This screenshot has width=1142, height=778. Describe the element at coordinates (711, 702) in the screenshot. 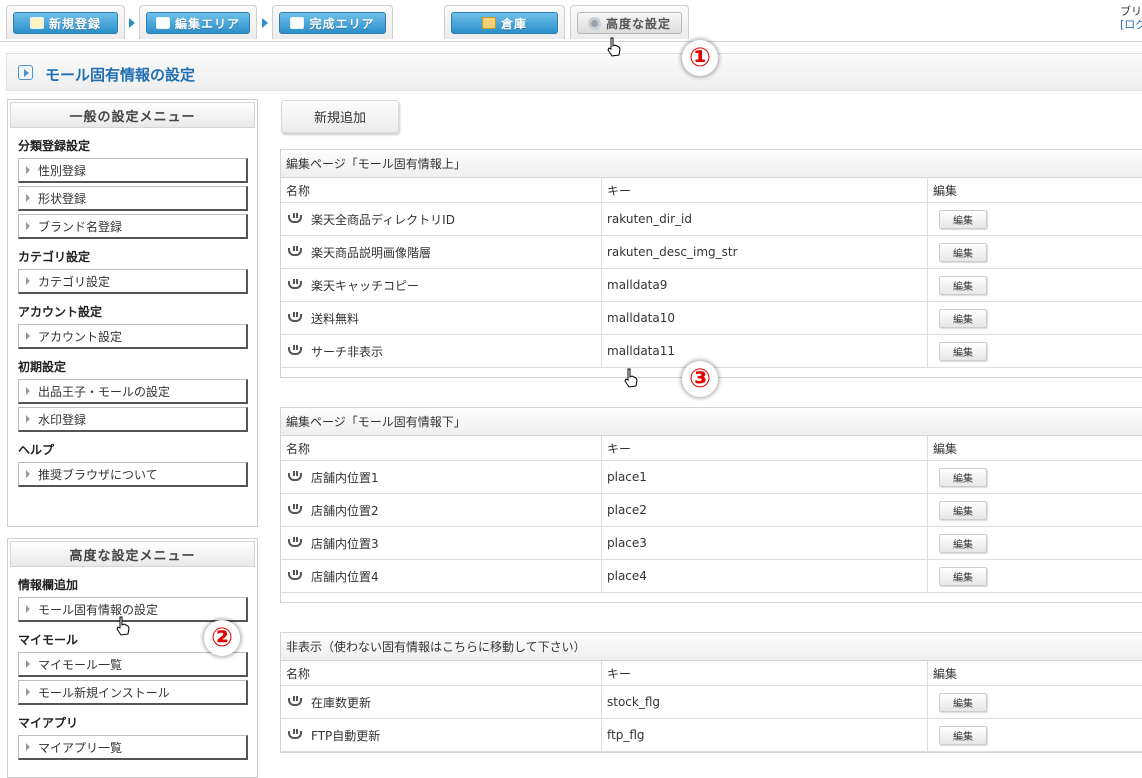

I see `table-row: 在庫数更新 stock_flg 編集` at that location.